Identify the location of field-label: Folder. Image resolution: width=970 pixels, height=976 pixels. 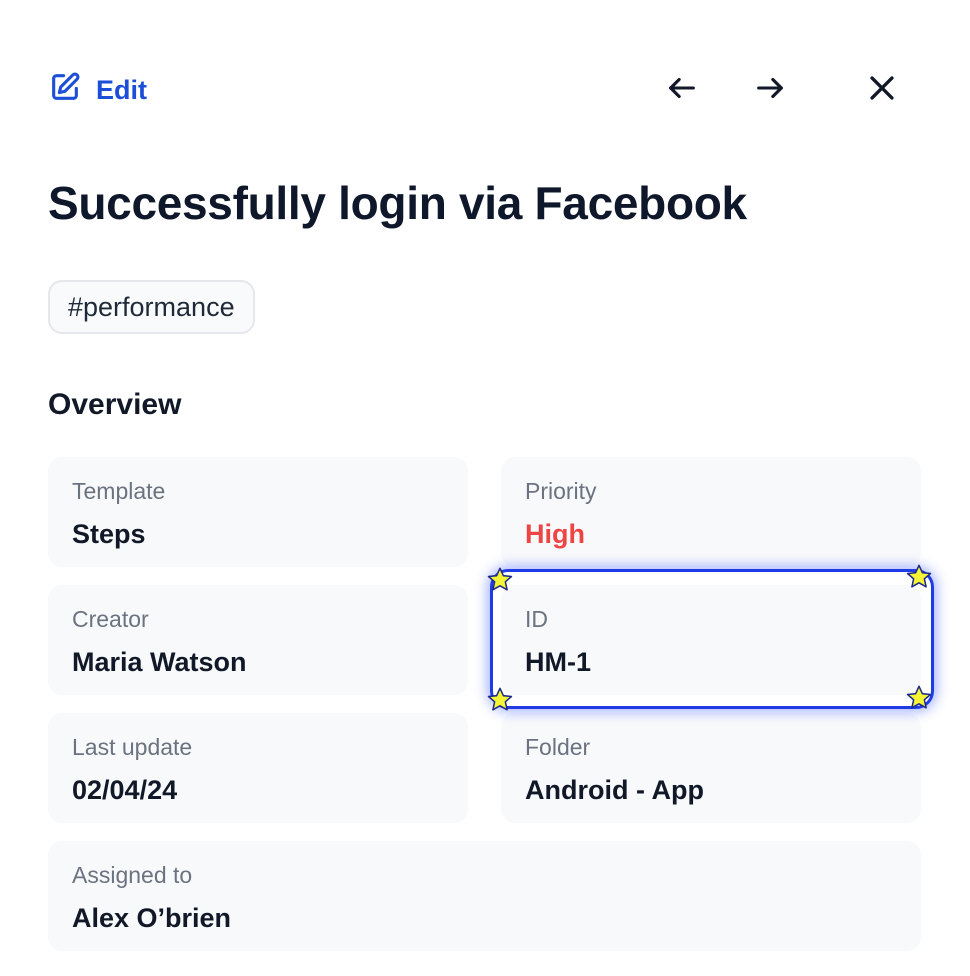
(558, 747).